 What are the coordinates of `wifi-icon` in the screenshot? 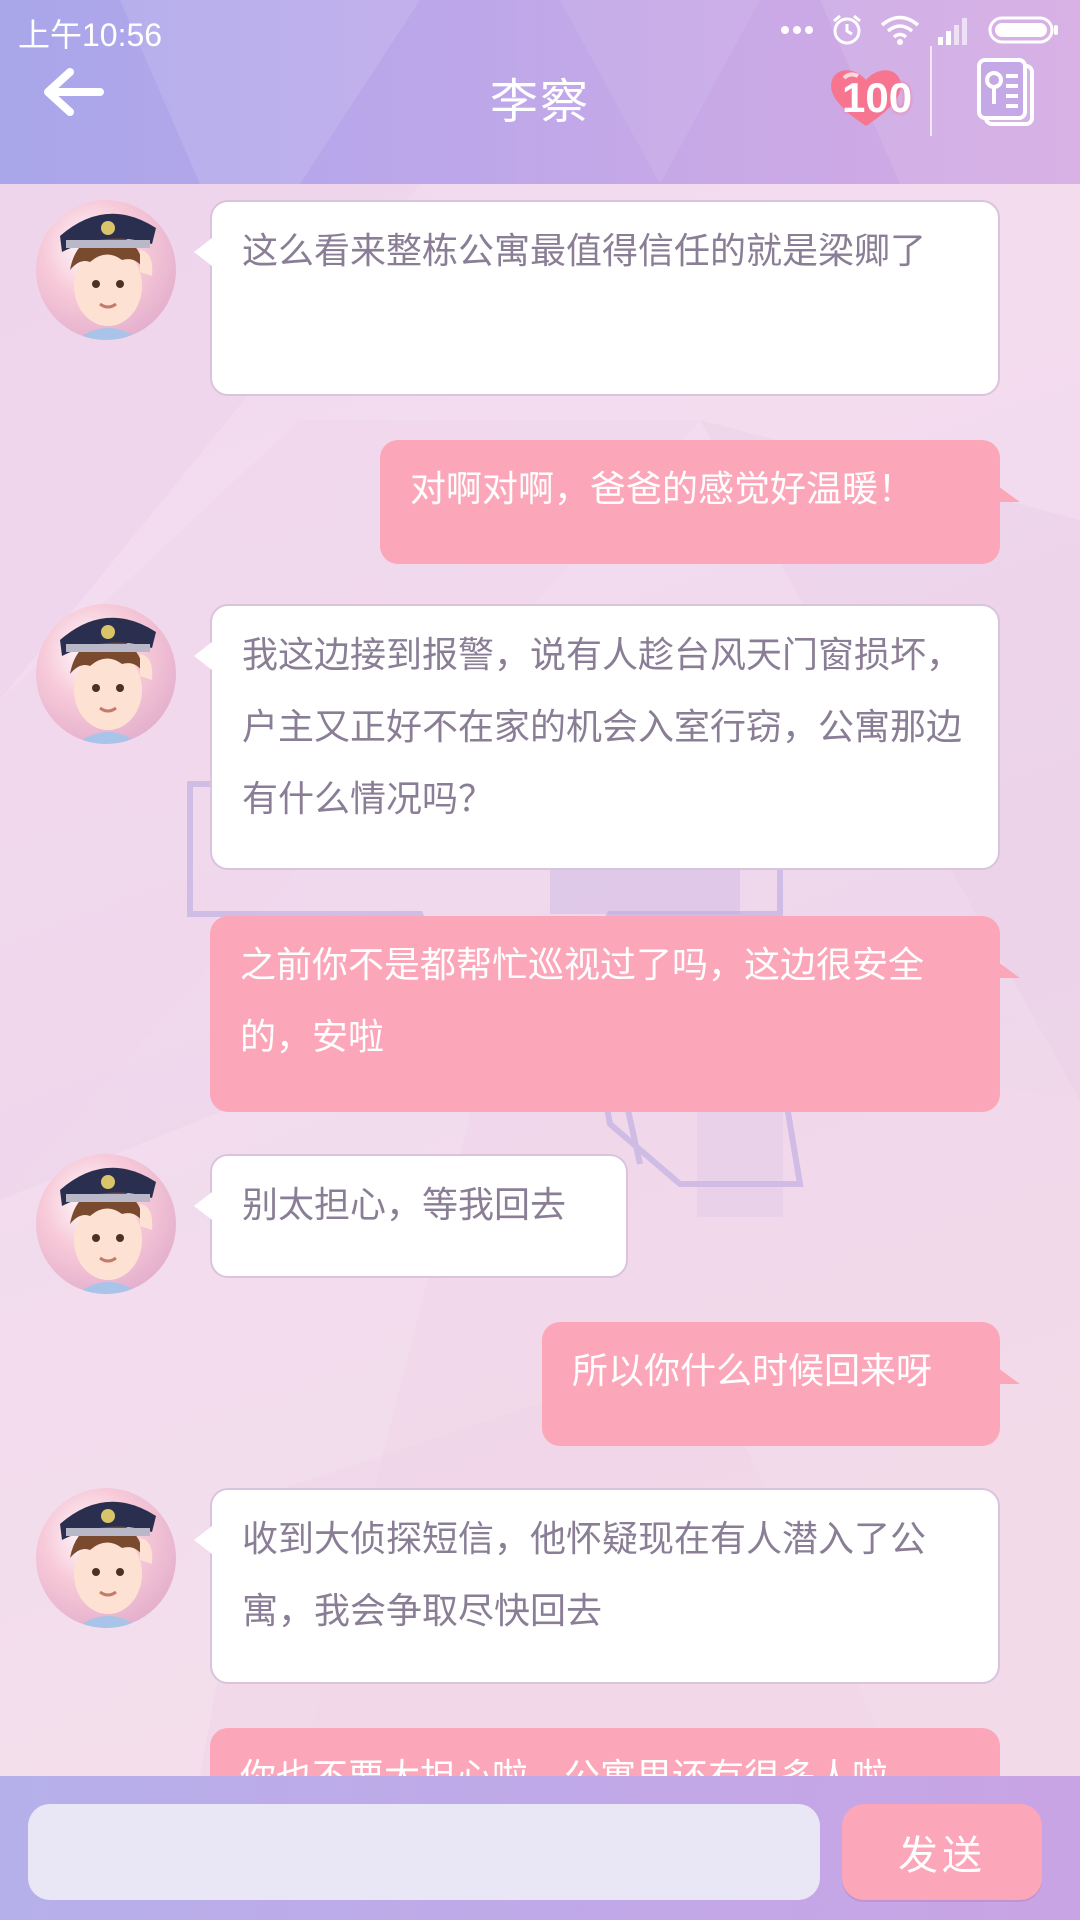 It's located at (900, 30).